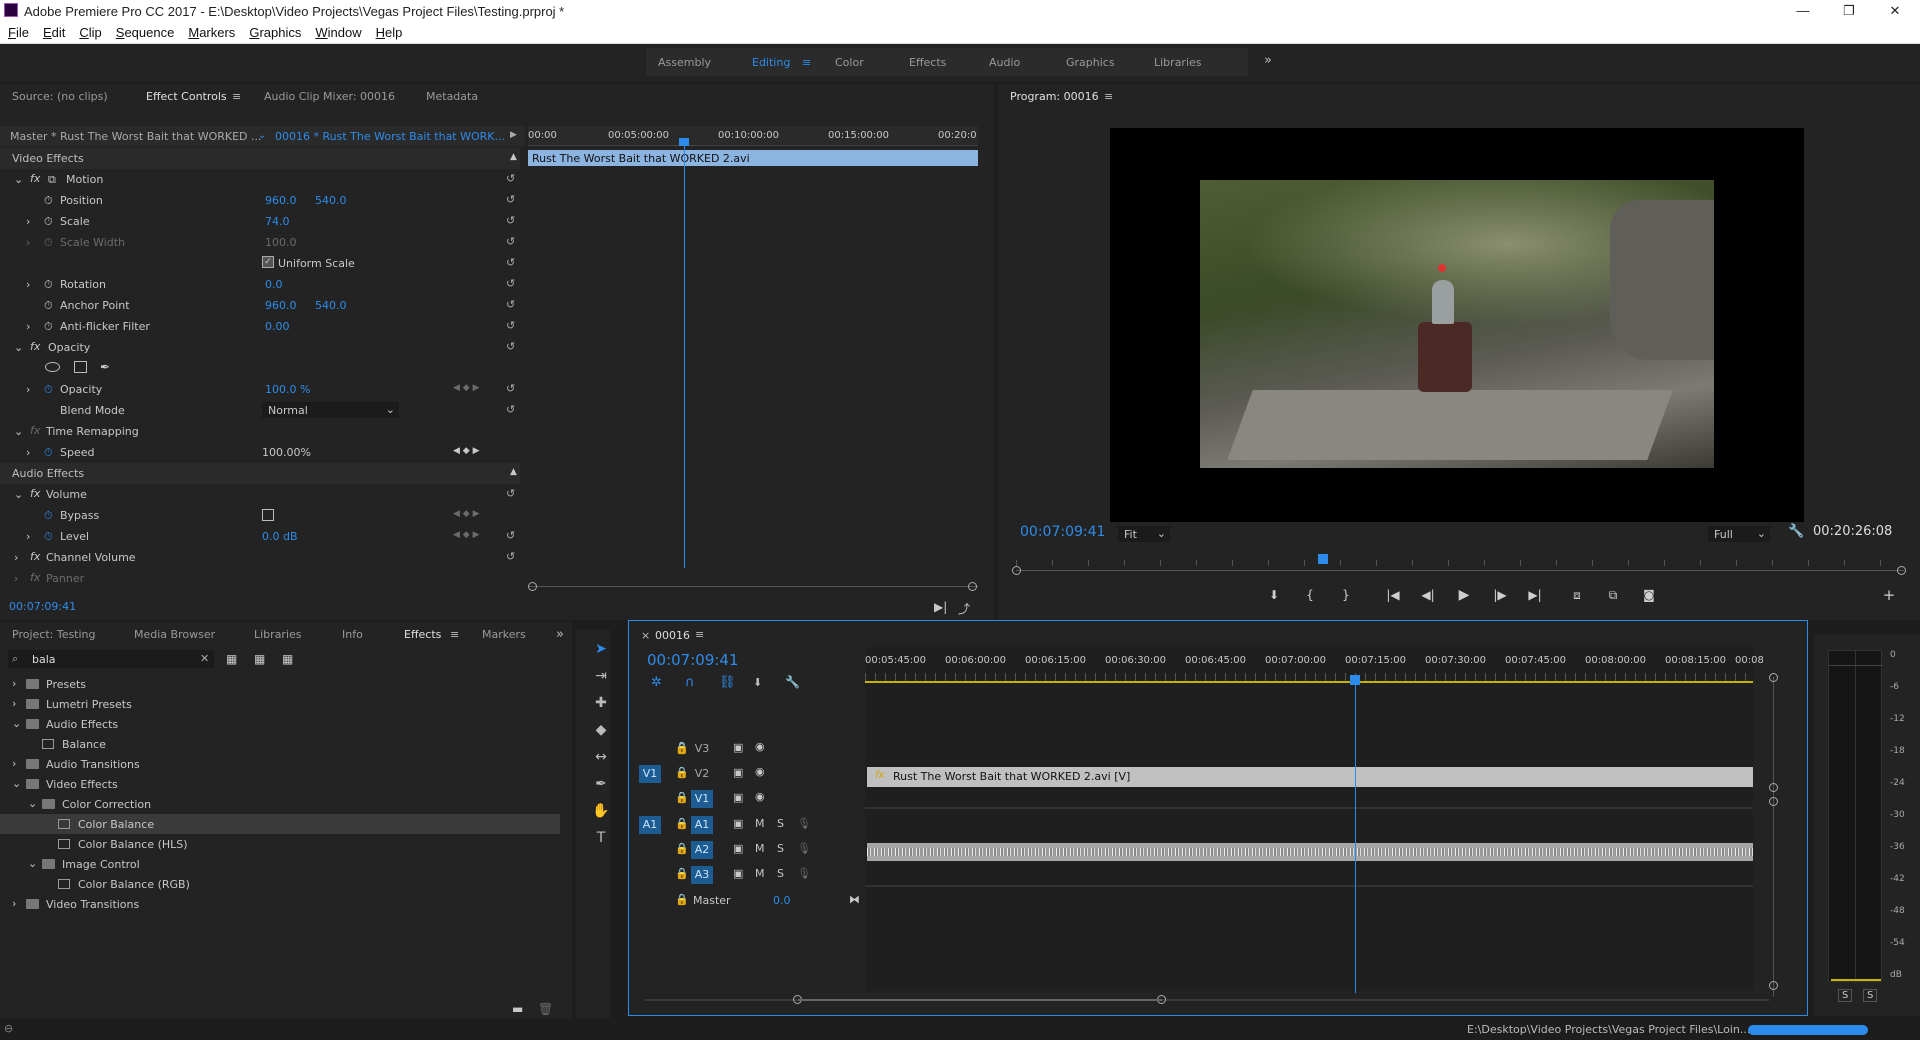 Image resolution: width=1920 pixels, height=1040 pixels. Describe the element at coordinates (331, 200) in the screenshot. I see `position-y: 540.0` at that location.